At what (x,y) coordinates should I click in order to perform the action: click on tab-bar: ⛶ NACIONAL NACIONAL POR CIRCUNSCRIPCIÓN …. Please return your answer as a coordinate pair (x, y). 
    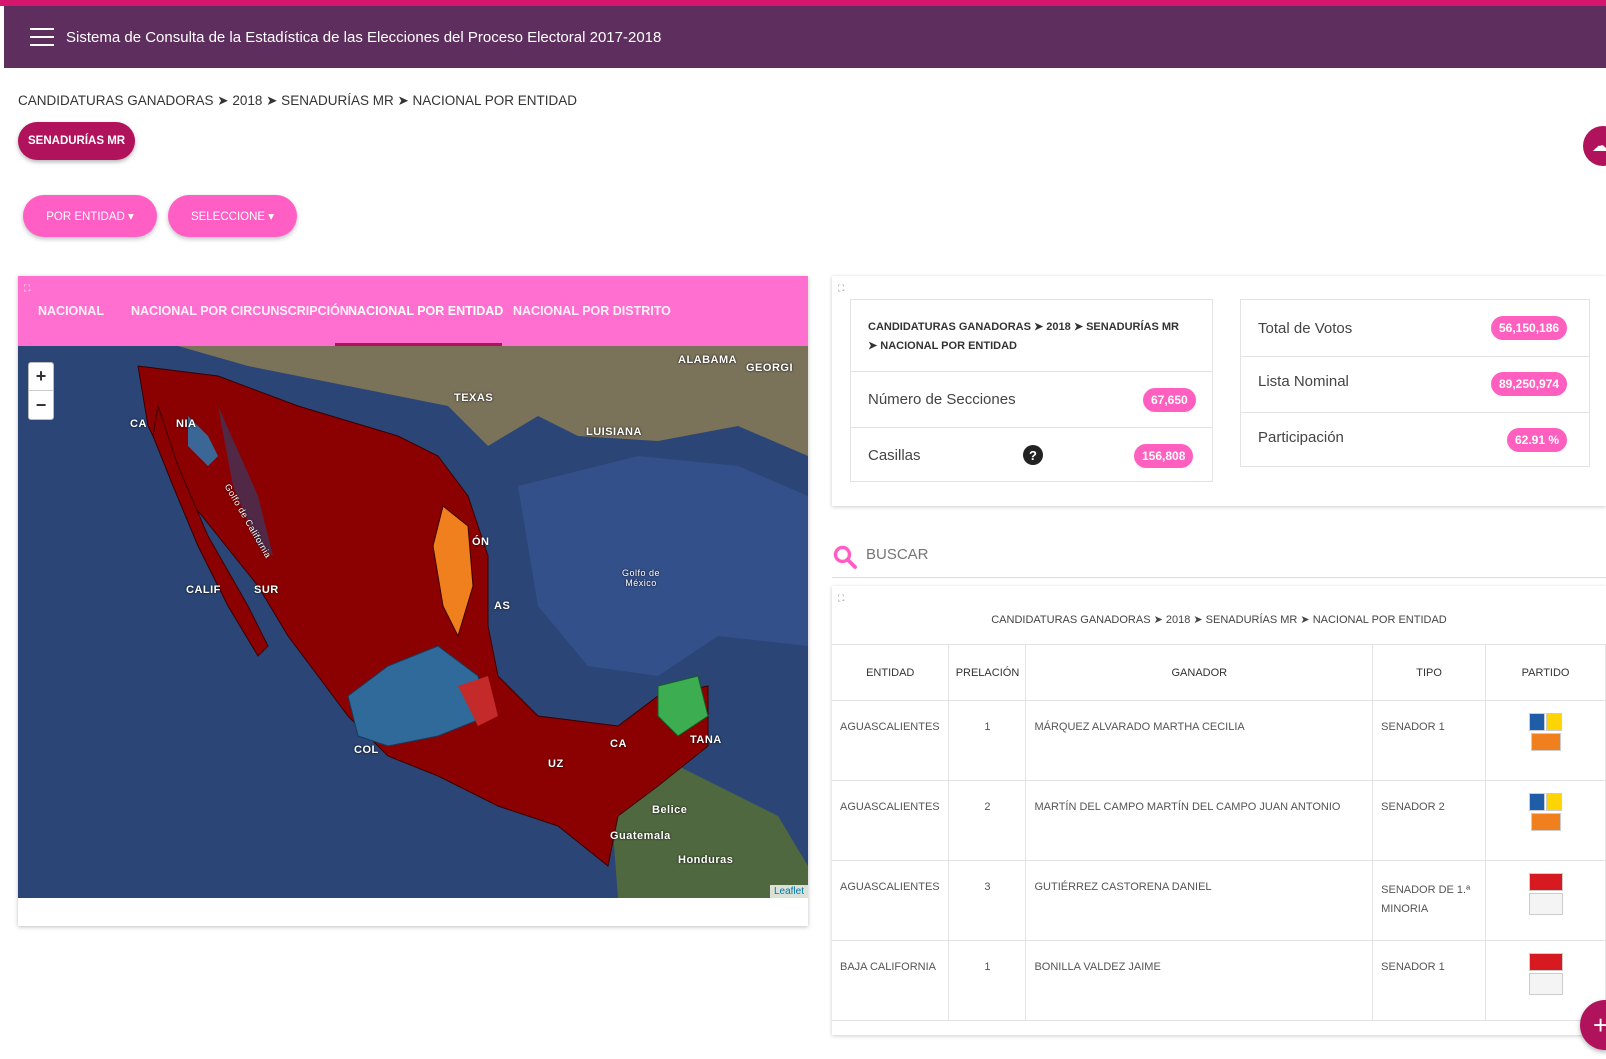
    Looking at the image, I should click on (413, 311).